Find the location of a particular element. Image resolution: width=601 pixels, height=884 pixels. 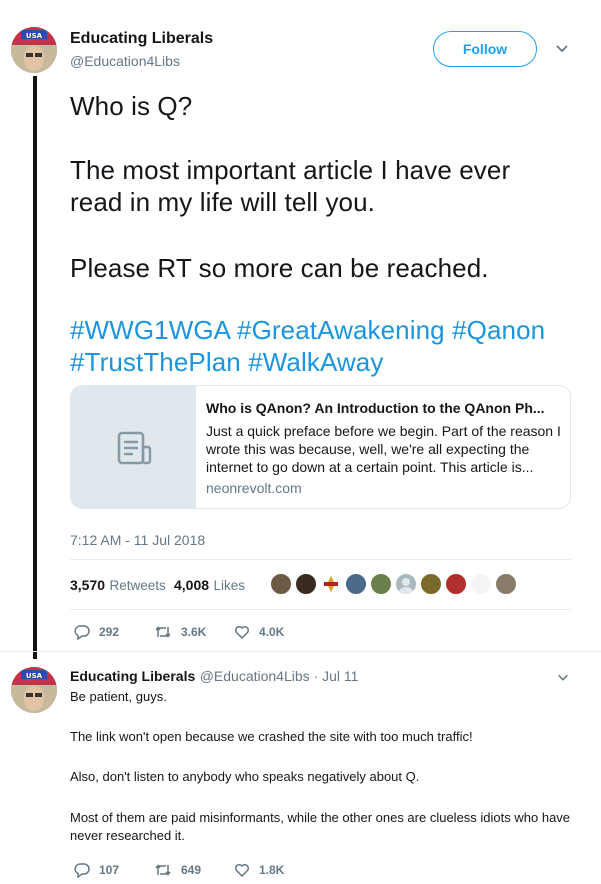

like-action-count: 1.8K is located at coordinates (272, 870).